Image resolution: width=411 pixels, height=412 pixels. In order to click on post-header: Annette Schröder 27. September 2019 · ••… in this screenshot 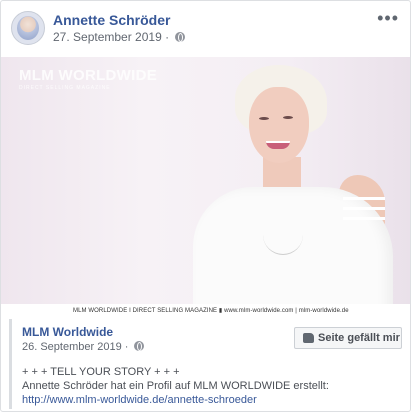, I will do `click(206, 28)`.